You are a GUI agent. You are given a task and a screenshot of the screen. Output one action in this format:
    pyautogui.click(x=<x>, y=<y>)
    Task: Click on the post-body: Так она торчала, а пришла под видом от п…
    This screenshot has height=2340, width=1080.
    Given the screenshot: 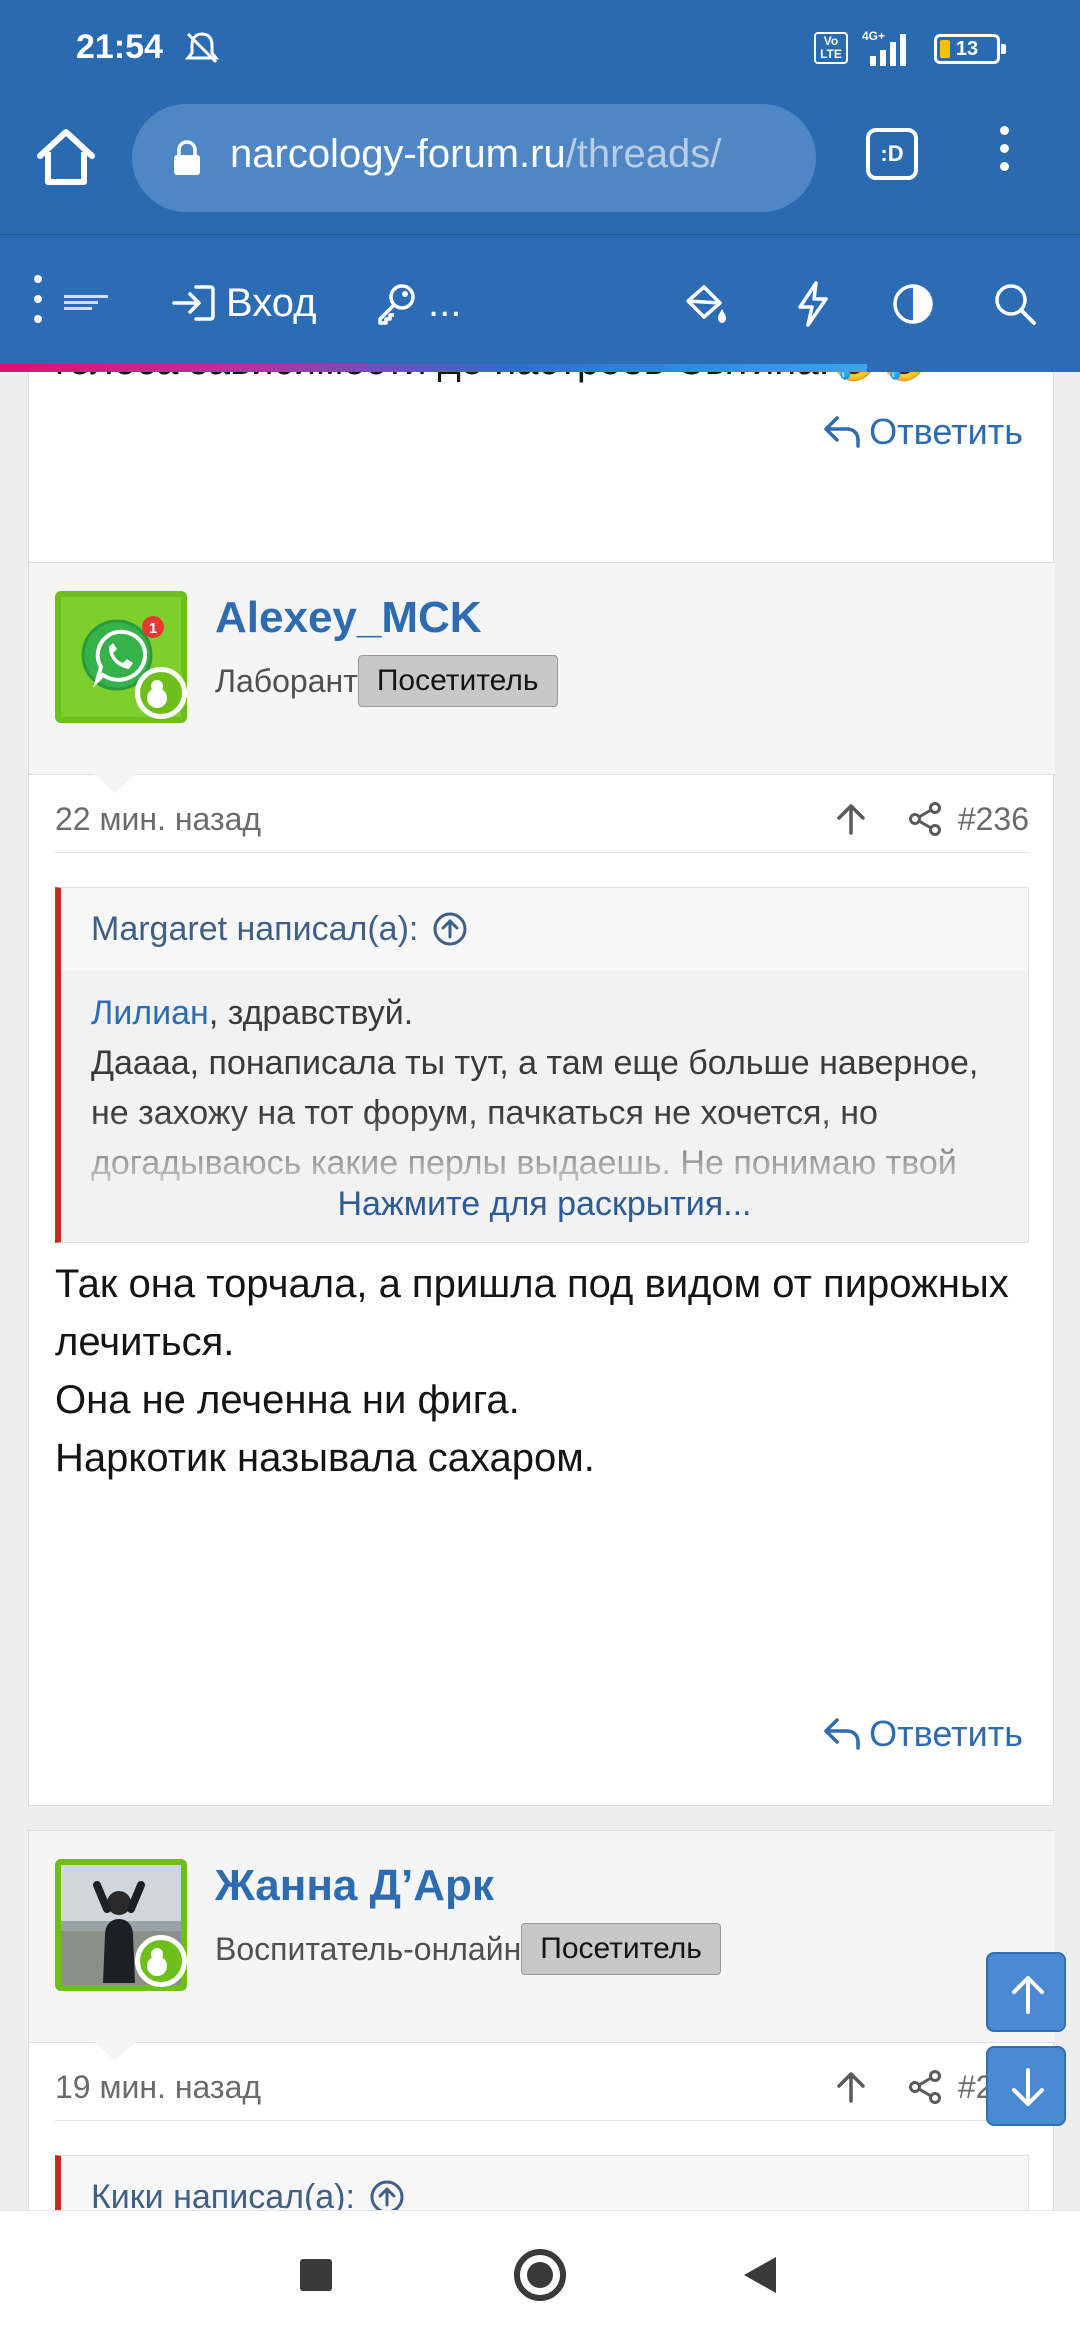 What is the action you would take?
    pyautogui.click(x=542, y=1371)
    